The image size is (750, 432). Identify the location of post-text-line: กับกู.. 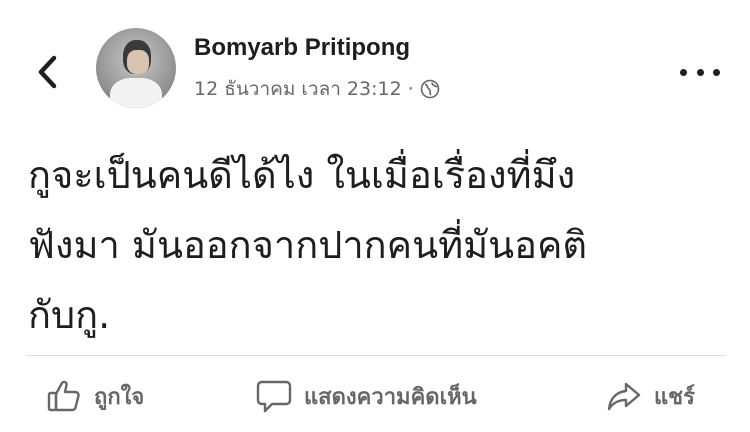
(69, 315).